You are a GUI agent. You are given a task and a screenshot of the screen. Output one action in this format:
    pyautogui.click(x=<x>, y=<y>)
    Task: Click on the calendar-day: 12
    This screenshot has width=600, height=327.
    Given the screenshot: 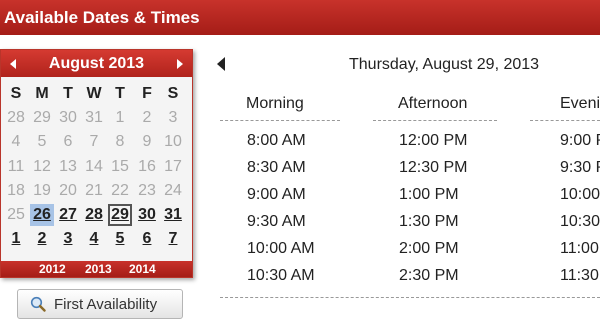 What is the action you would take?
    pyautogui.click(x=42, y=166)
    